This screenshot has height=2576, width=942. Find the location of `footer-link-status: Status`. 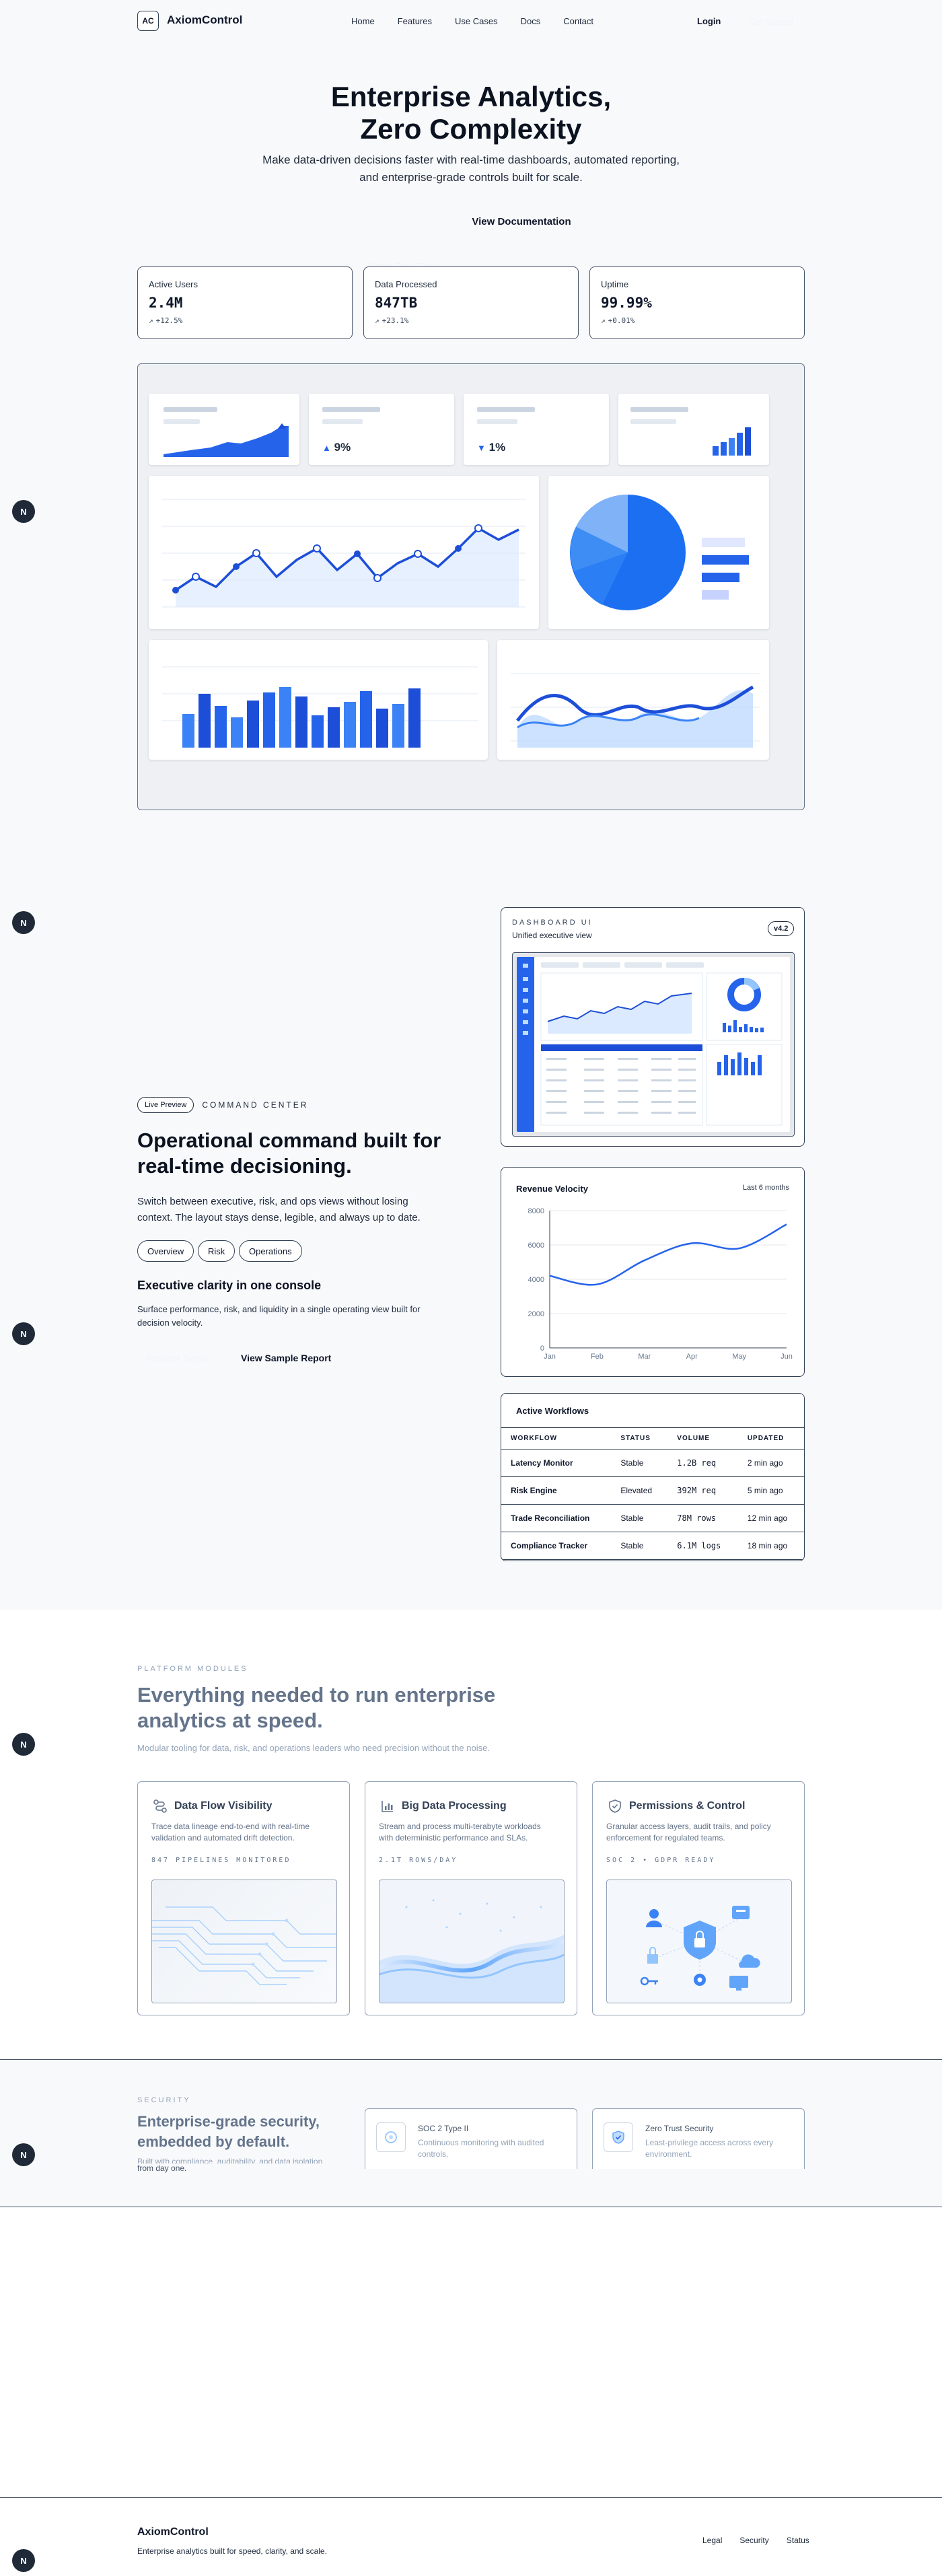

footer-link-status: Status is located at coordinates (798, 2540).